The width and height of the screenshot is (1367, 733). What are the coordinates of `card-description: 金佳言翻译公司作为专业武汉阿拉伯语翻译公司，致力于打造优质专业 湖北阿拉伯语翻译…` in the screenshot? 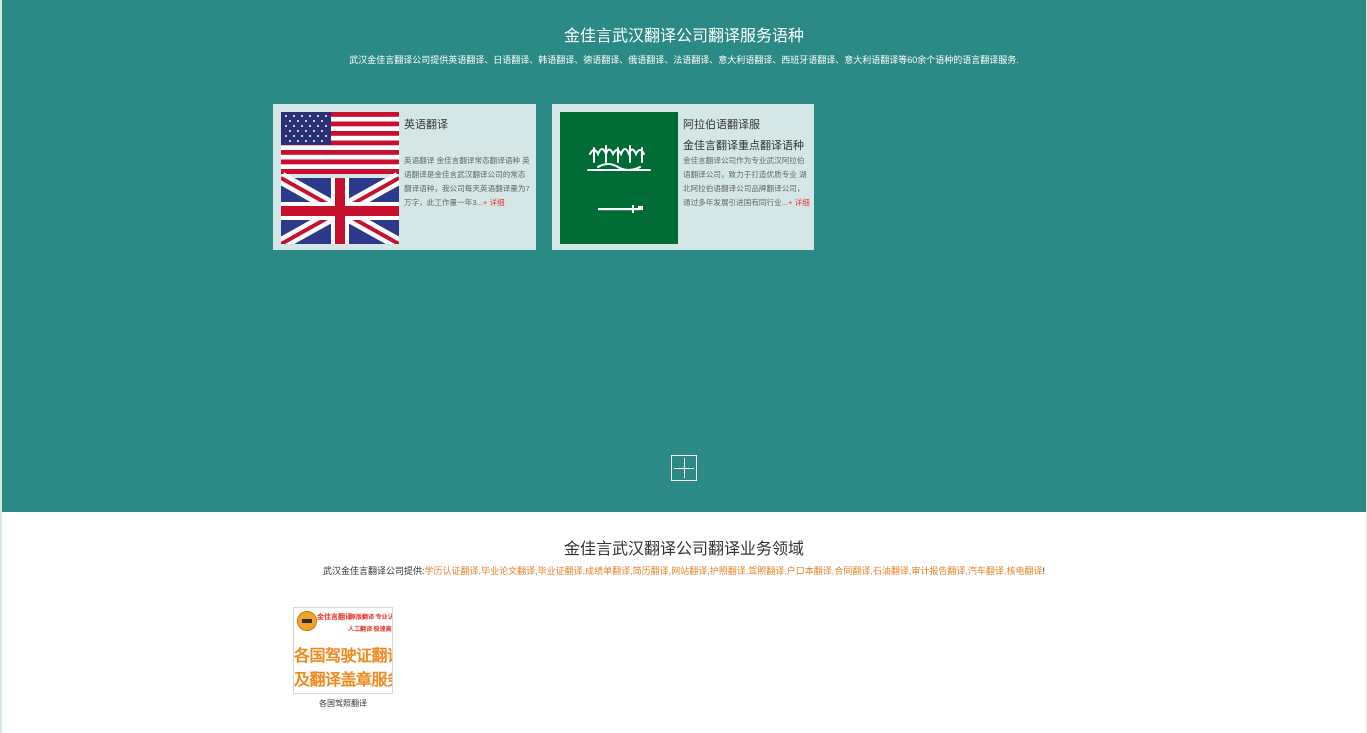 It's located at (747, 182).